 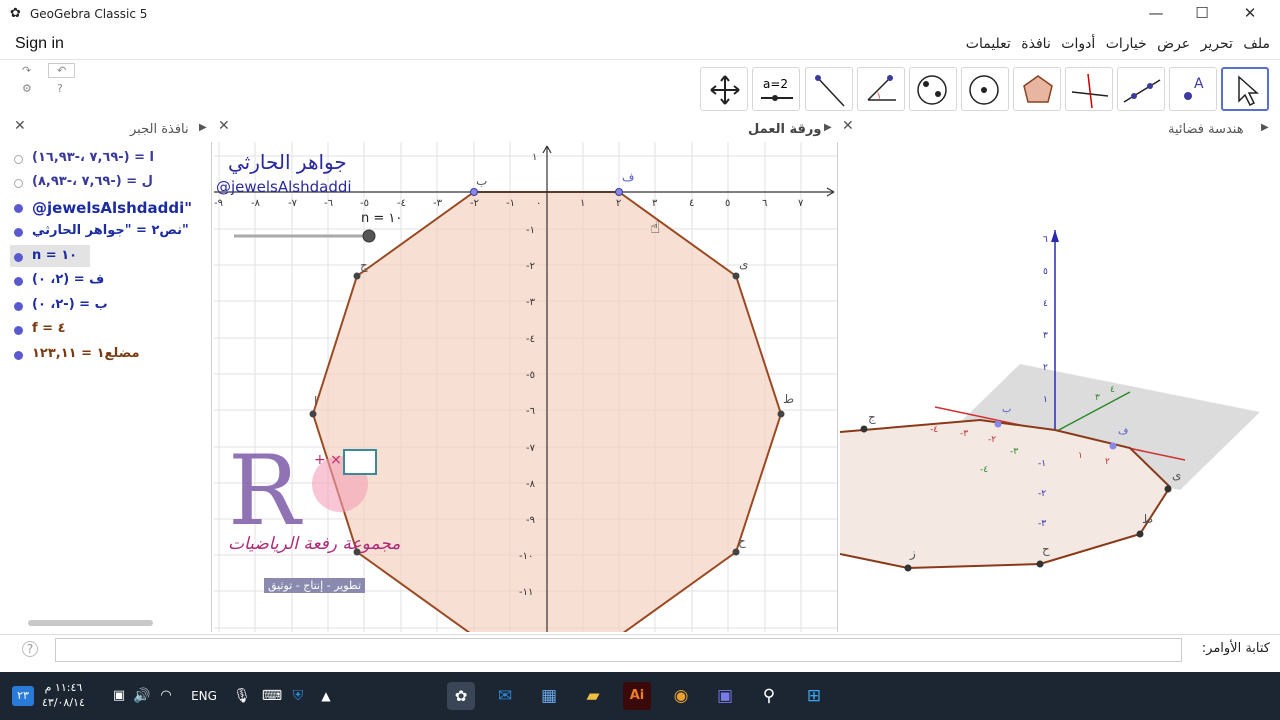 I want to click on graphics-title: ورقة العمل, so click(x=785, y=129).